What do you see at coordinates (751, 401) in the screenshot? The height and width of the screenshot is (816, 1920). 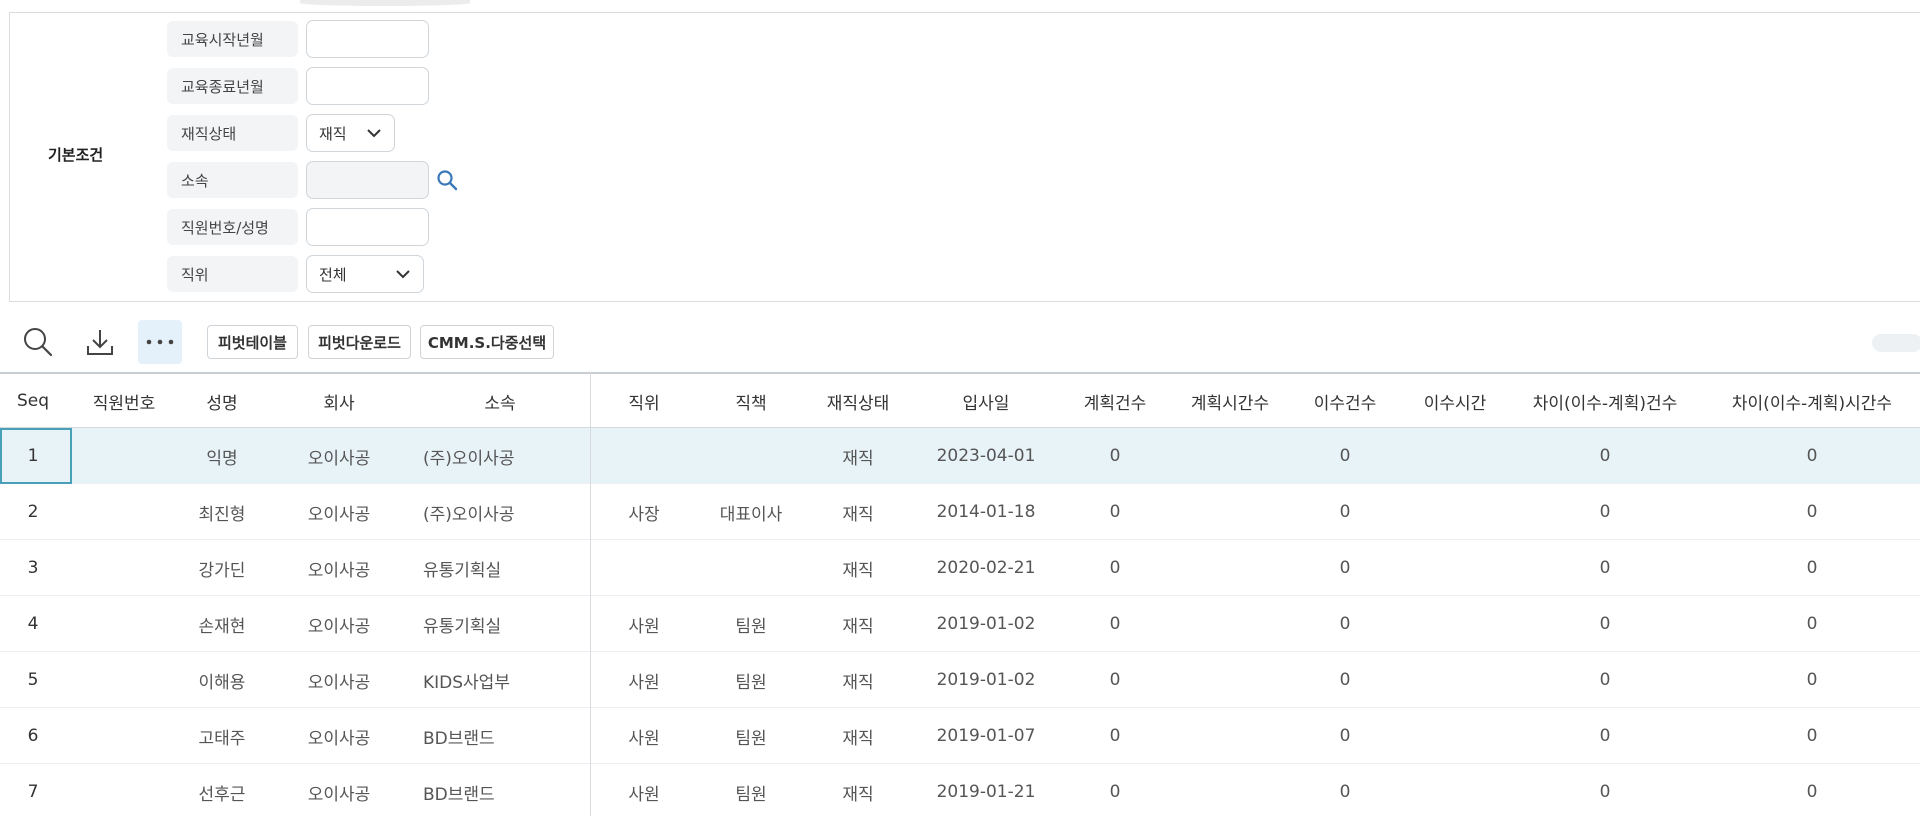 I see `col-header-duty: 직책` at bounding box center [751, 401].